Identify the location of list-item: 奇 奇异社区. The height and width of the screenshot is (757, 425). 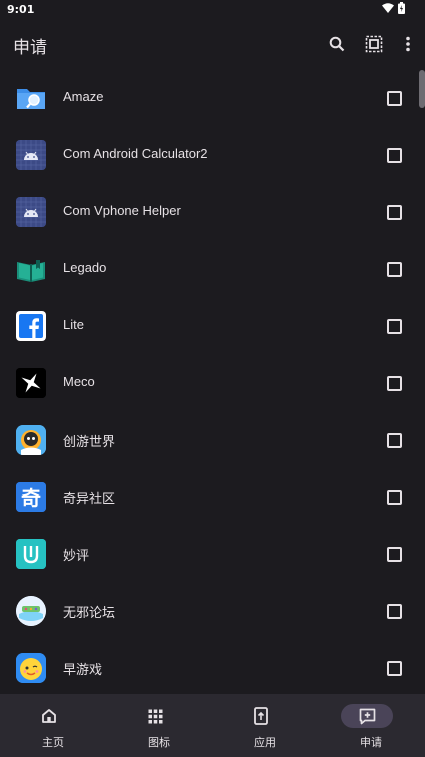
(212, 497).